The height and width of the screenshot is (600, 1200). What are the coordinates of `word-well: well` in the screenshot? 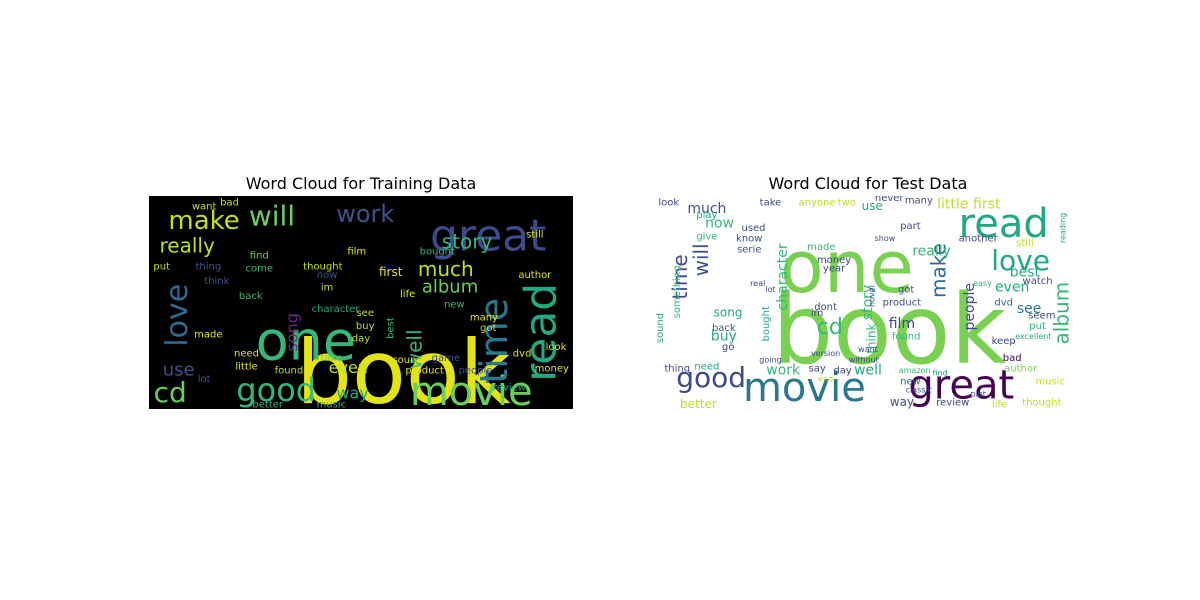 It's located at (868, 371).